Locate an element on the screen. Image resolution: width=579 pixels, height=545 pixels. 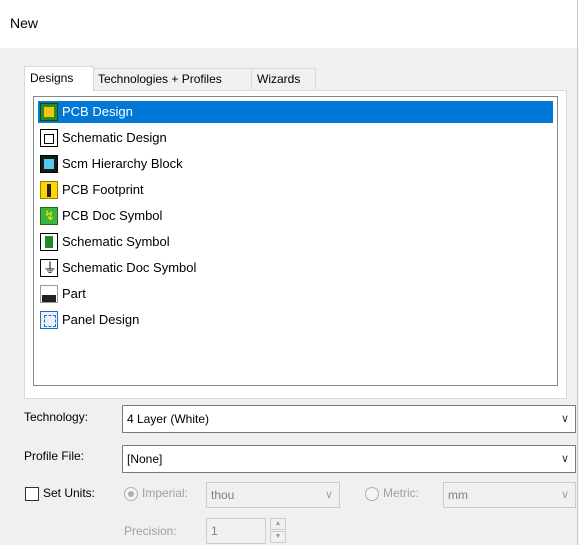
part-icon is located at coordinates (49, 294).